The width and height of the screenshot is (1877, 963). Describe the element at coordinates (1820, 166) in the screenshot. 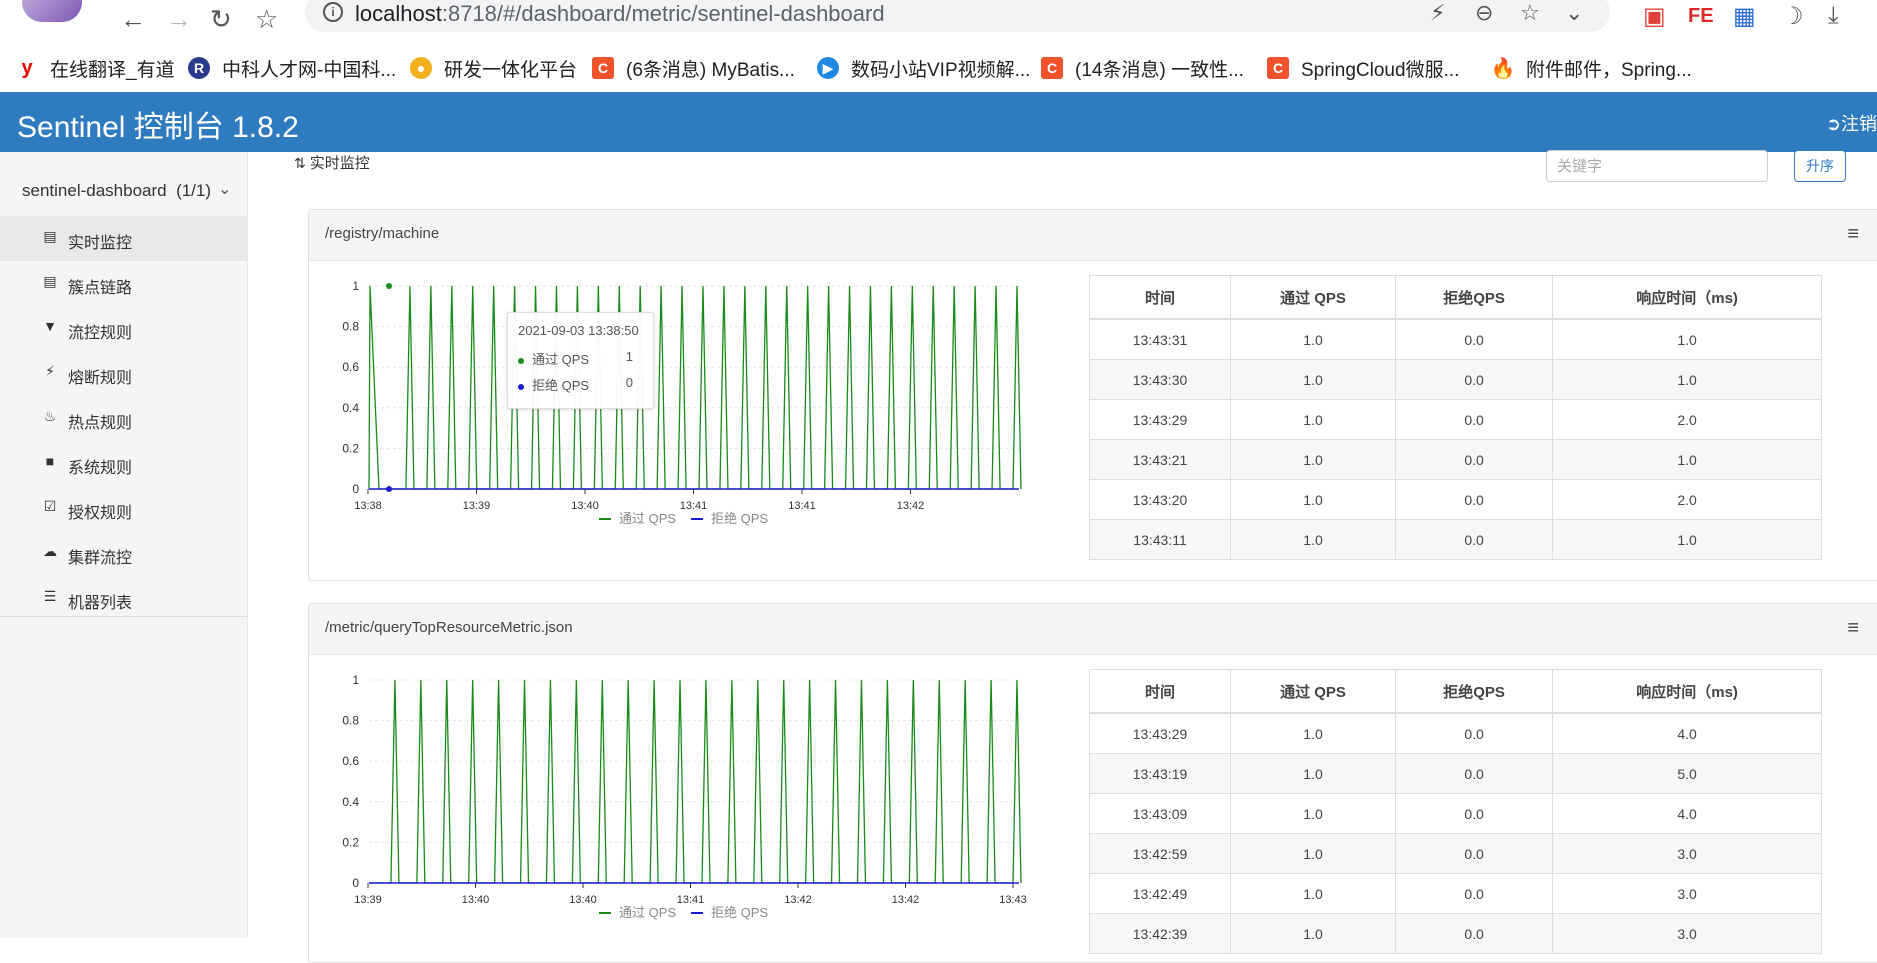

I see `sort-ascending-button: 升序` at that location.